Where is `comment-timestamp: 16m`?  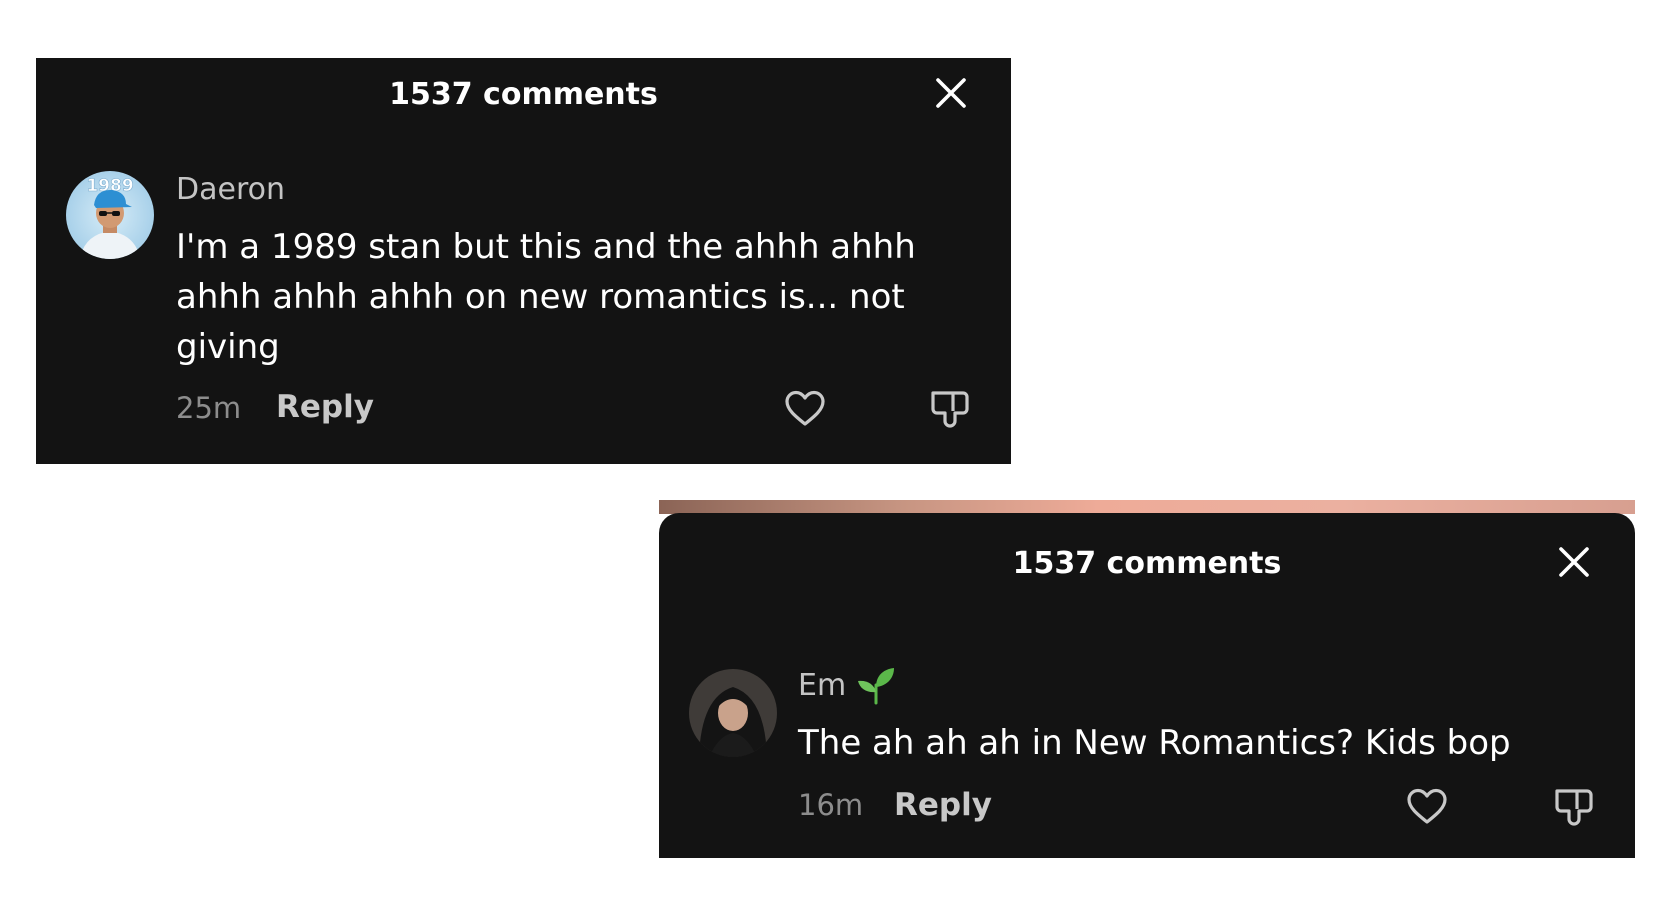
comment-timestamp: 16m is located at coordinates (831, 805).